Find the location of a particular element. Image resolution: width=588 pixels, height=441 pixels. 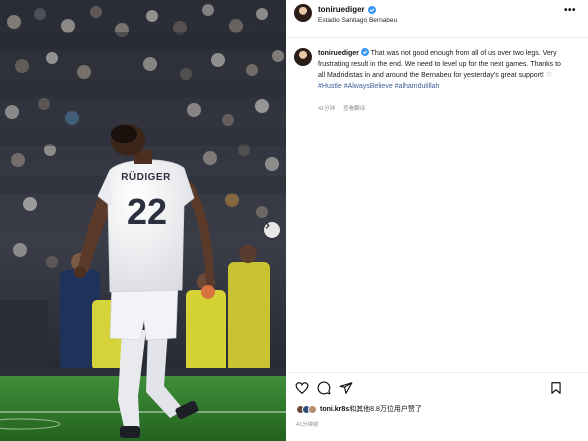

verified-badge-icon is located at coordinates (371, 9).